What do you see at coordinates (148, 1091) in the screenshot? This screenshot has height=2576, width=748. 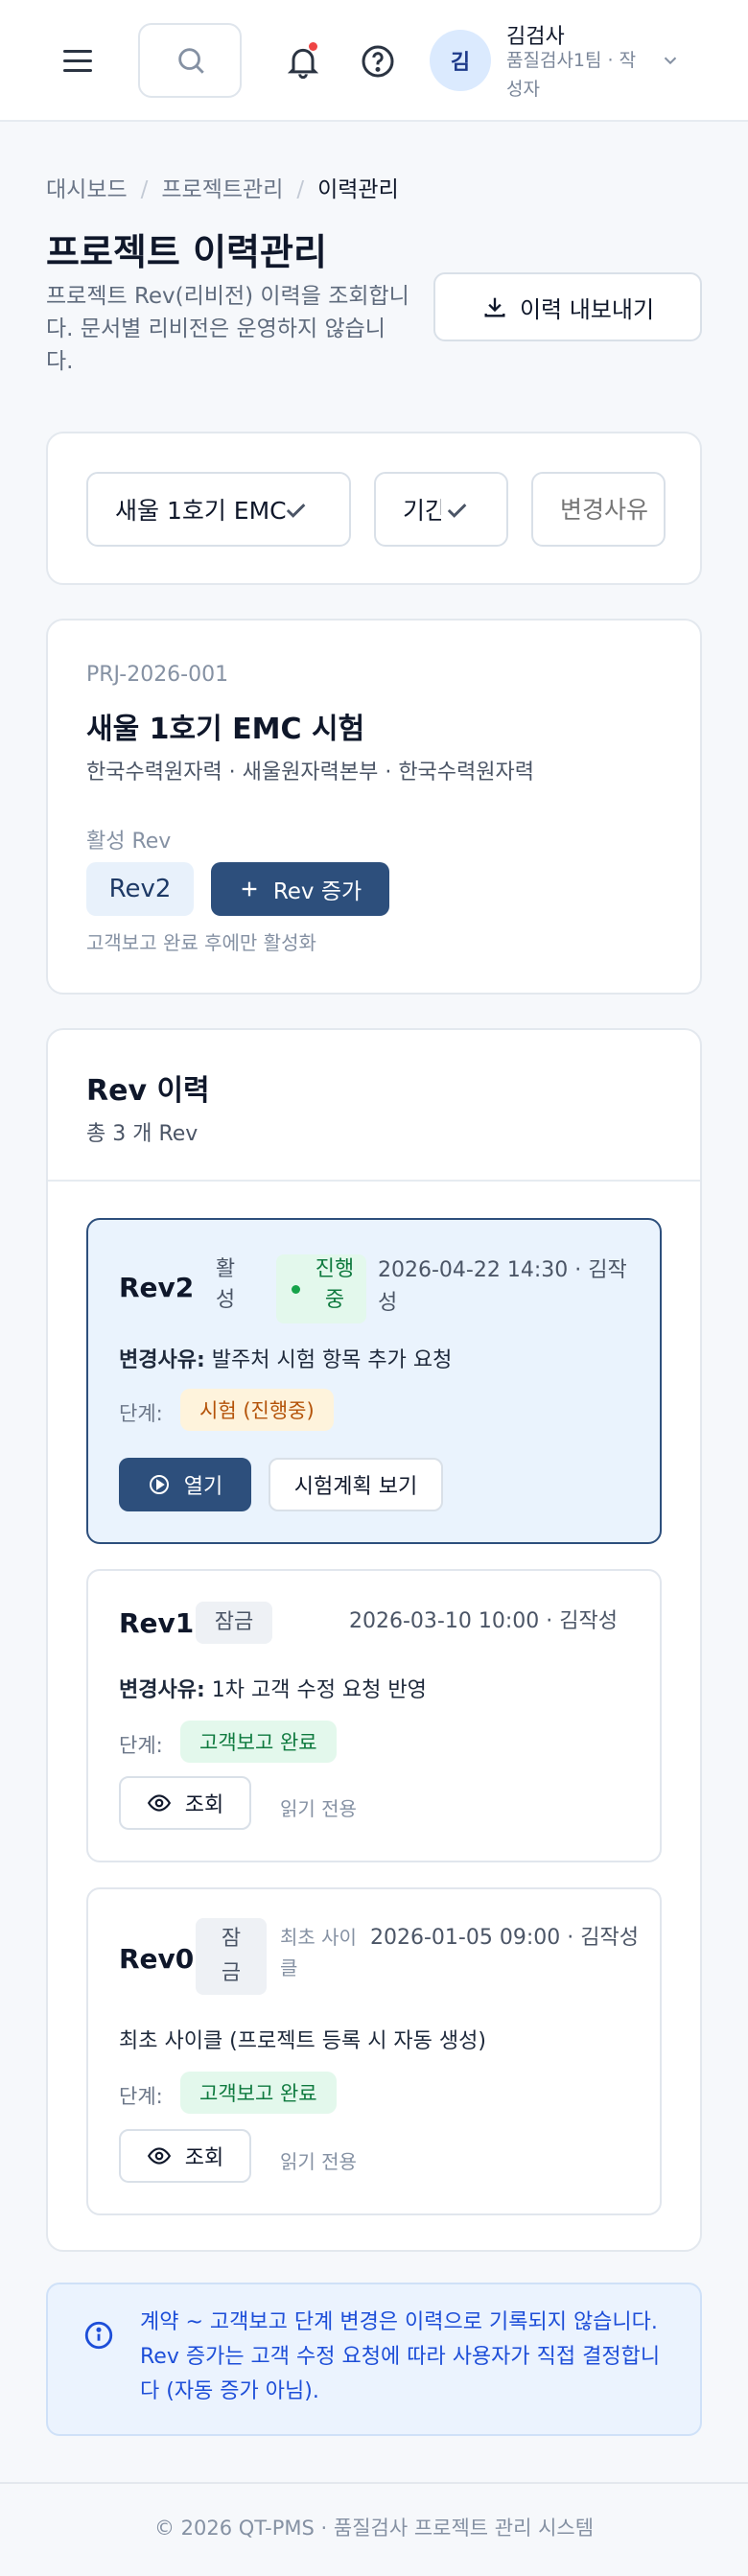 I see `history-title: Rev 이력` at bounding box center [148, 1091].